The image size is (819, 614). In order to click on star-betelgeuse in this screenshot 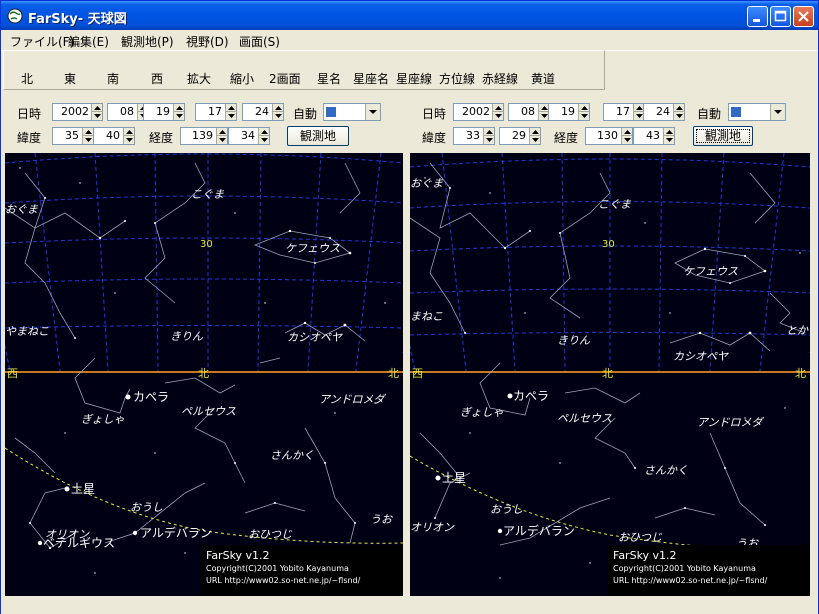, I will do `click(40, 543)`.